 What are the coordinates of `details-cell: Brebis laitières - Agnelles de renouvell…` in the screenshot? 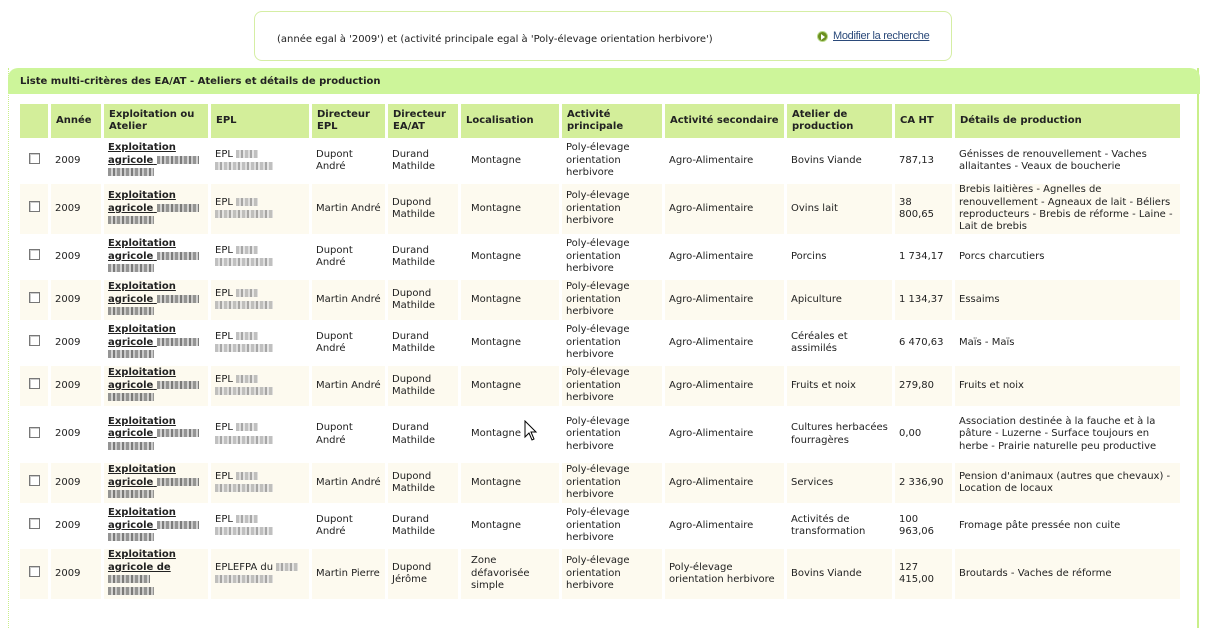 It's located at (1067, 209).